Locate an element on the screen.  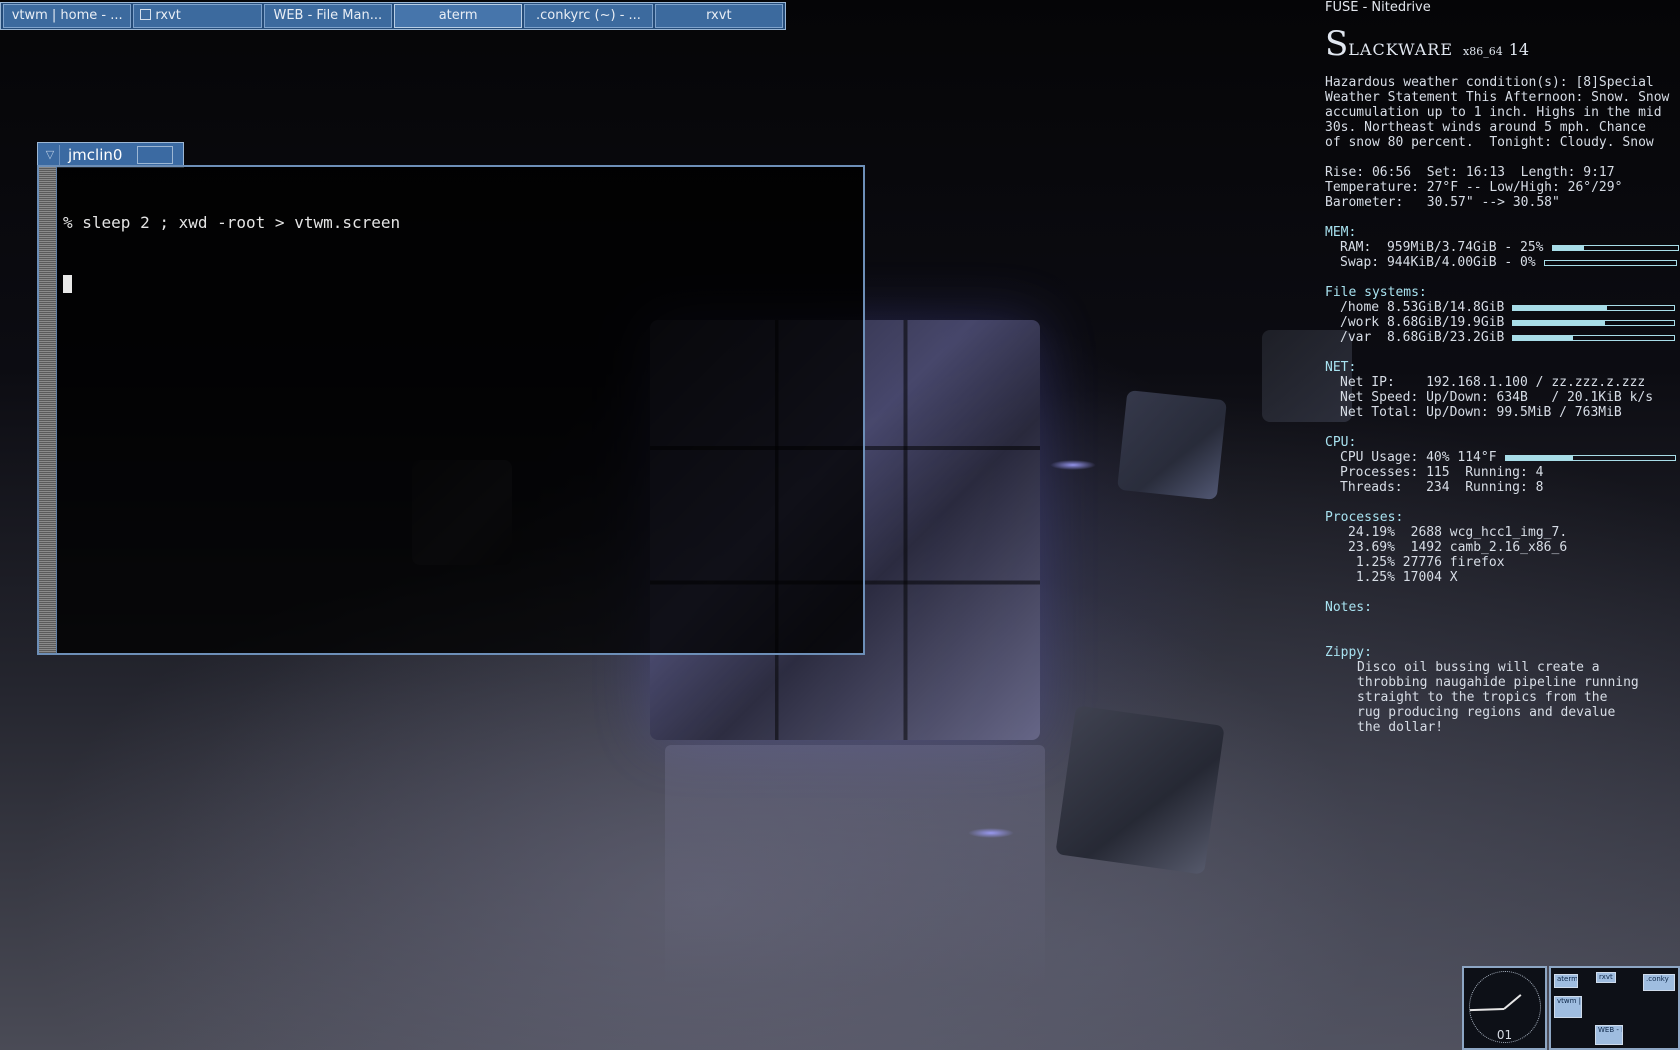
pager-window: rxvt is located at coordinates (1606, 977).